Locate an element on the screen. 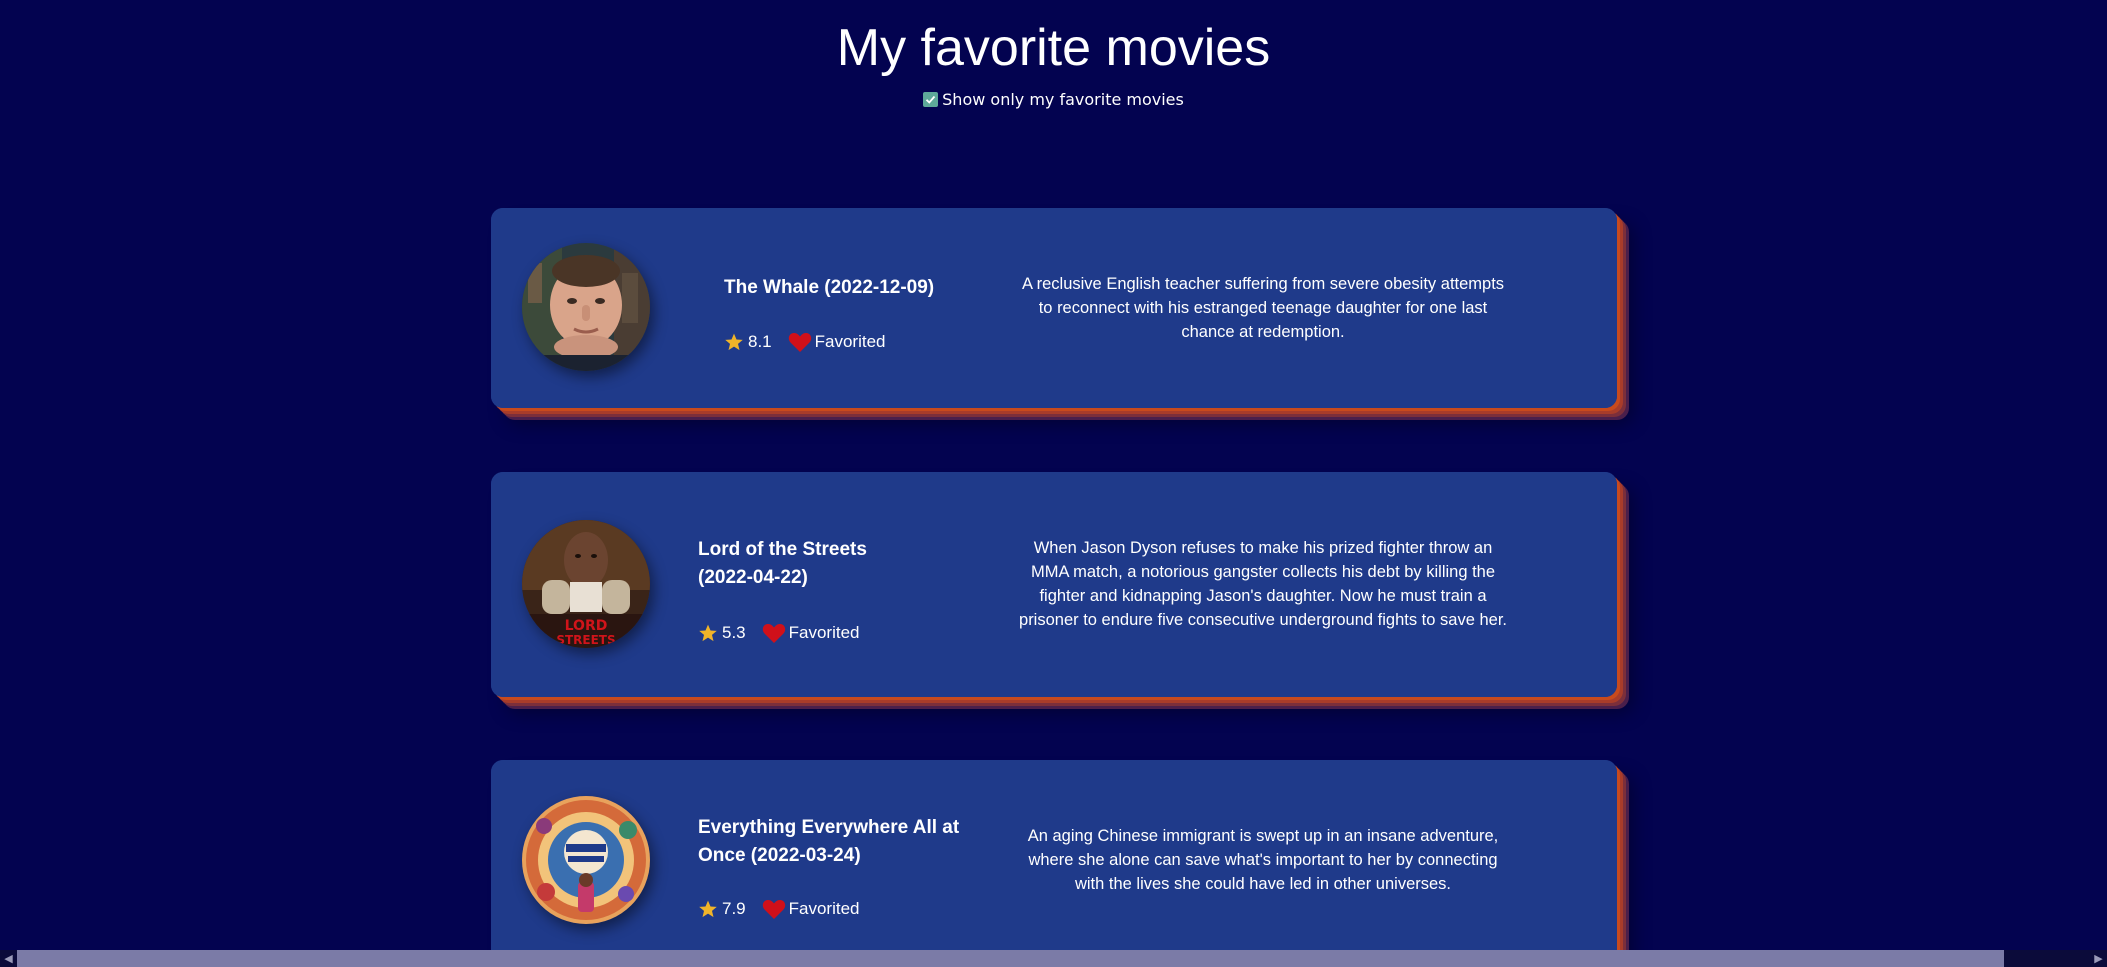 Image resolution: width=2107 pixels, height=967 pixels. movie-title: Lord of the Streets (2022-04-22) is located at coordinates (782, 563).